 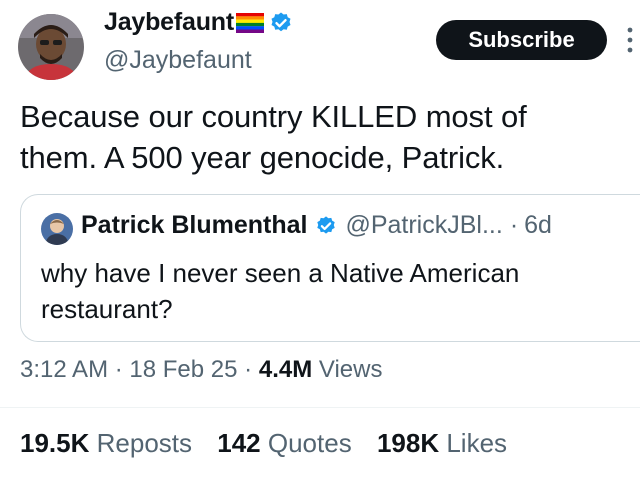 I want to click on likes-label: Likes, so click(x=477, y=443).